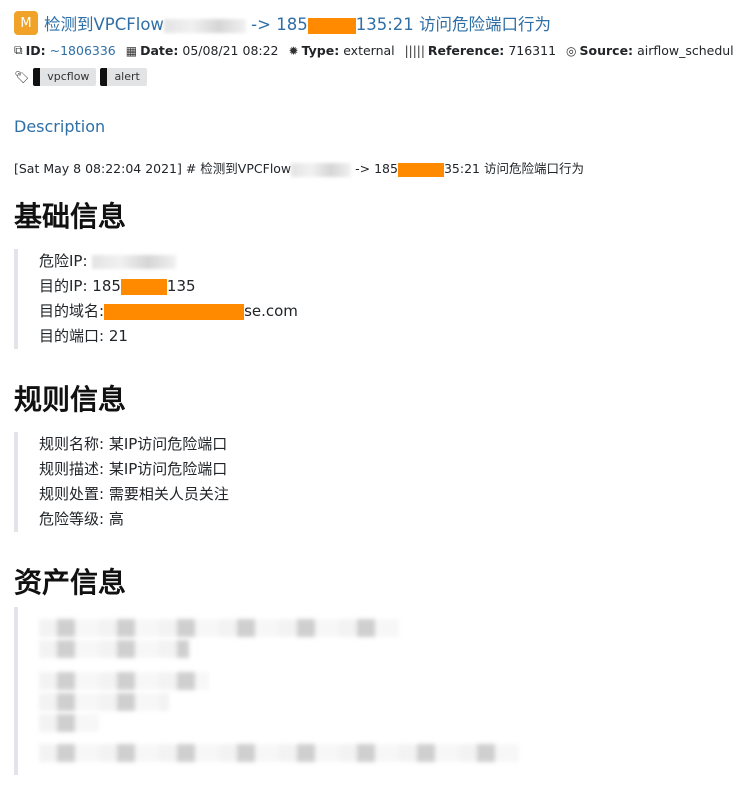 Image resolution: width=733 pixels, height=790 pixels. What do you see at coordinates (66, 261) in the screenshot?
I see `danger-ip-label: 危险IP:` at bounding box center [66, 261].